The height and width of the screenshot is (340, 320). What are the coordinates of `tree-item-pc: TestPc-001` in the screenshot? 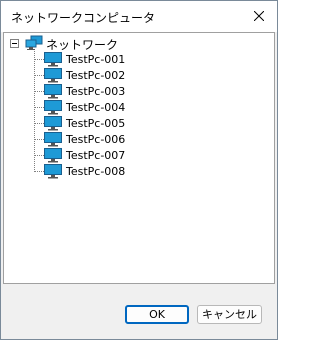 It's located at (104, 59).